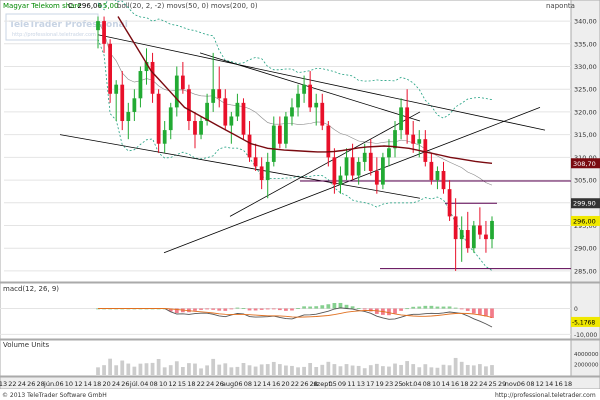  Describe the element at coordinates (107, 6) in the screenshot. I see `price-change: +5,00` at that location.